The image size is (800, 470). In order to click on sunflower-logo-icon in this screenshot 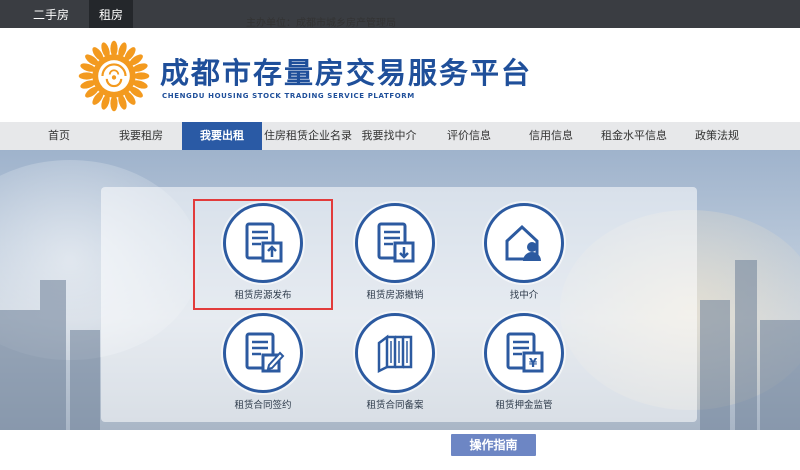, I will do `click(114, 76)`.